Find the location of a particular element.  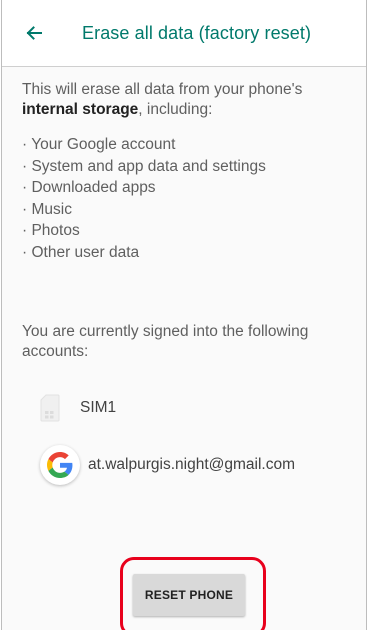

list-item: Other user data is located at coordinates (187, 253).